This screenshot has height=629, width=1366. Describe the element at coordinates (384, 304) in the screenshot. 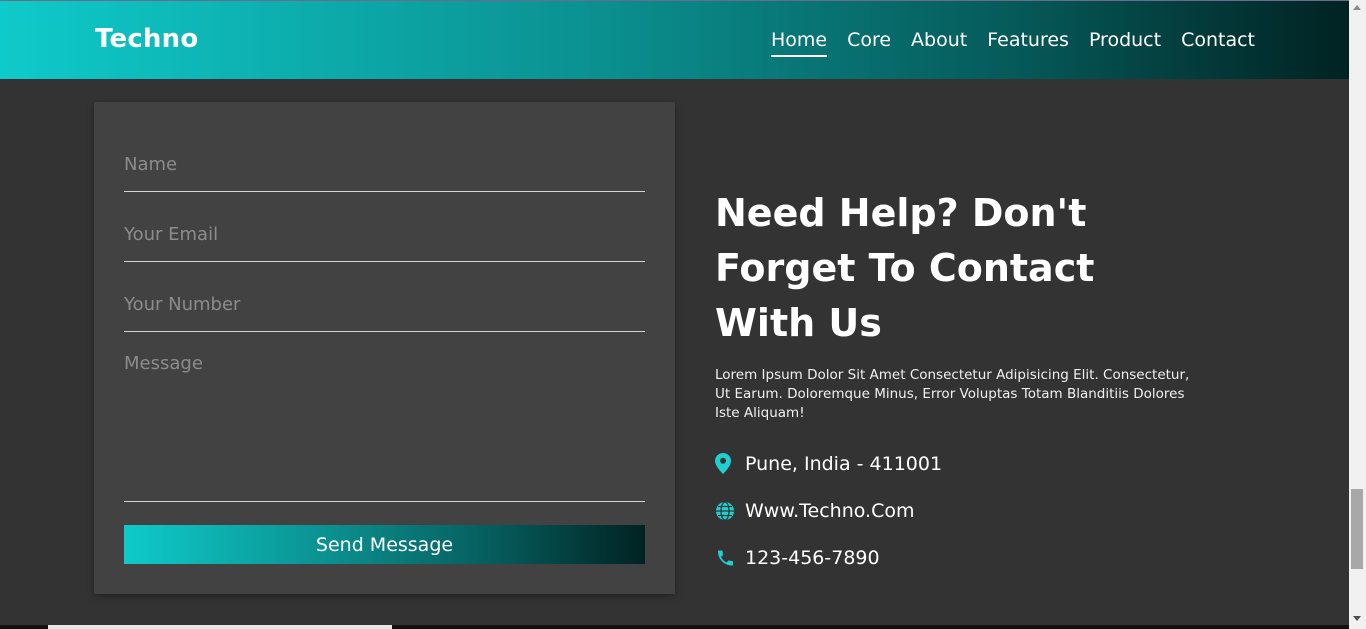

I see `number-input` at that location.